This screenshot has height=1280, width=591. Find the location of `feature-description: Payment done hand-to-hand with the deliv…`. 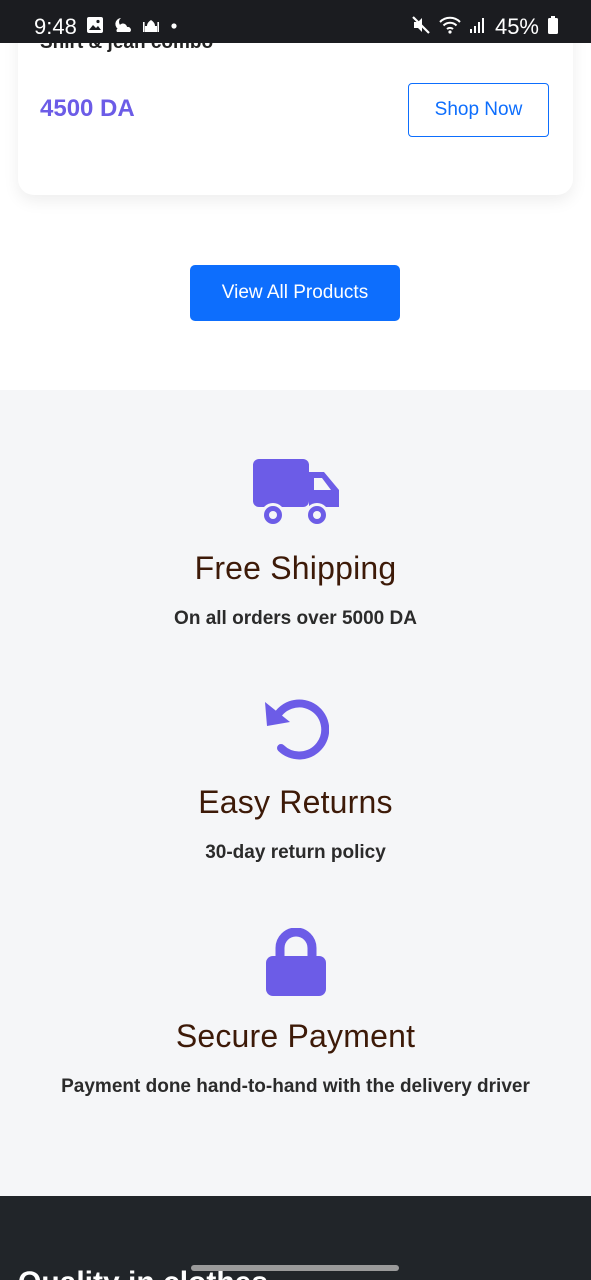

feature-description: Payment done hand-to-hand with the deliv… is located at coordinates (295, 1086).